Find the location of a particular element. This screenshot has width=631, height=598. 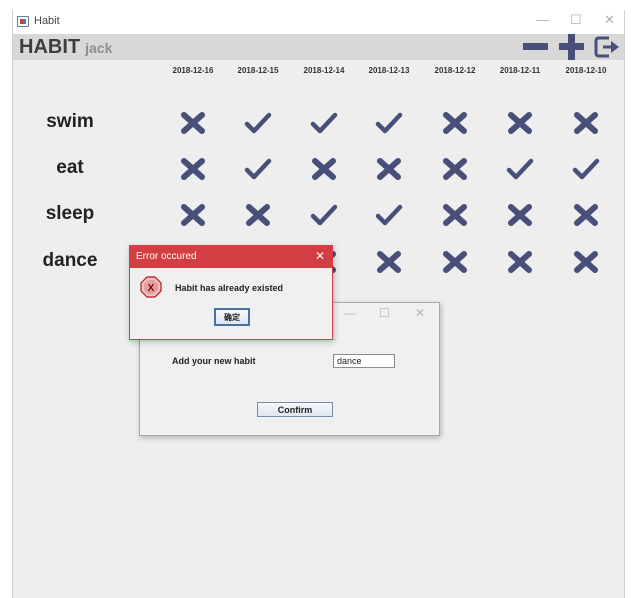

date-header: 2018-12-12 is located at coordinates (455, 70).